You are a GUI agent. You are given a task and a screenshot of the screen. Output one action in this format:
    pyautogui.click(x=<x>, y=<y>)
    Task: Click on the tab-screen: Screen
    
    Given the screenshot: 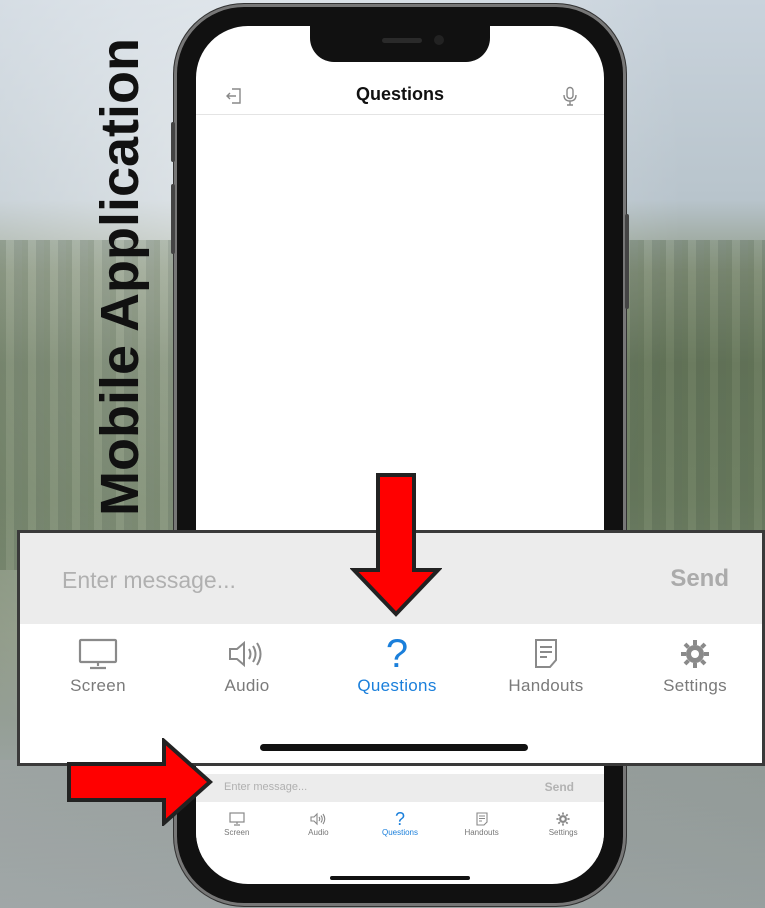 What is the action you would take?
    pyautogui.click(x=98, y=667)
    